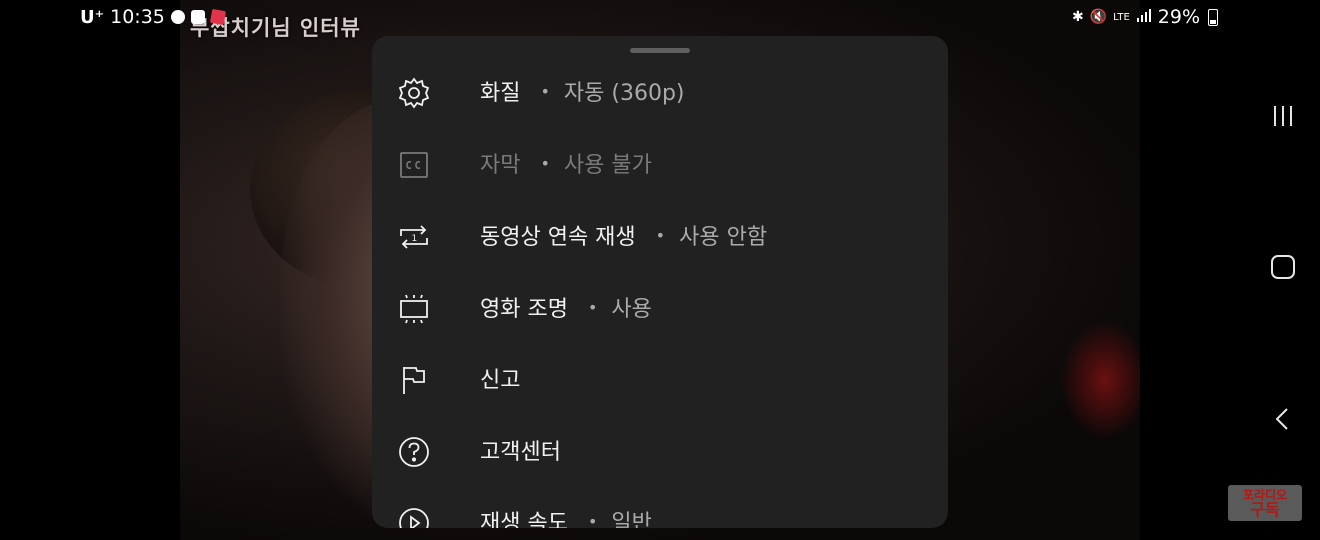 This screenshot has width=1320, height=540. What do you see at coordinates (660, 378) in the screenshot?
I see `menu-item-report: 신고` at bounding box center [660, 378].